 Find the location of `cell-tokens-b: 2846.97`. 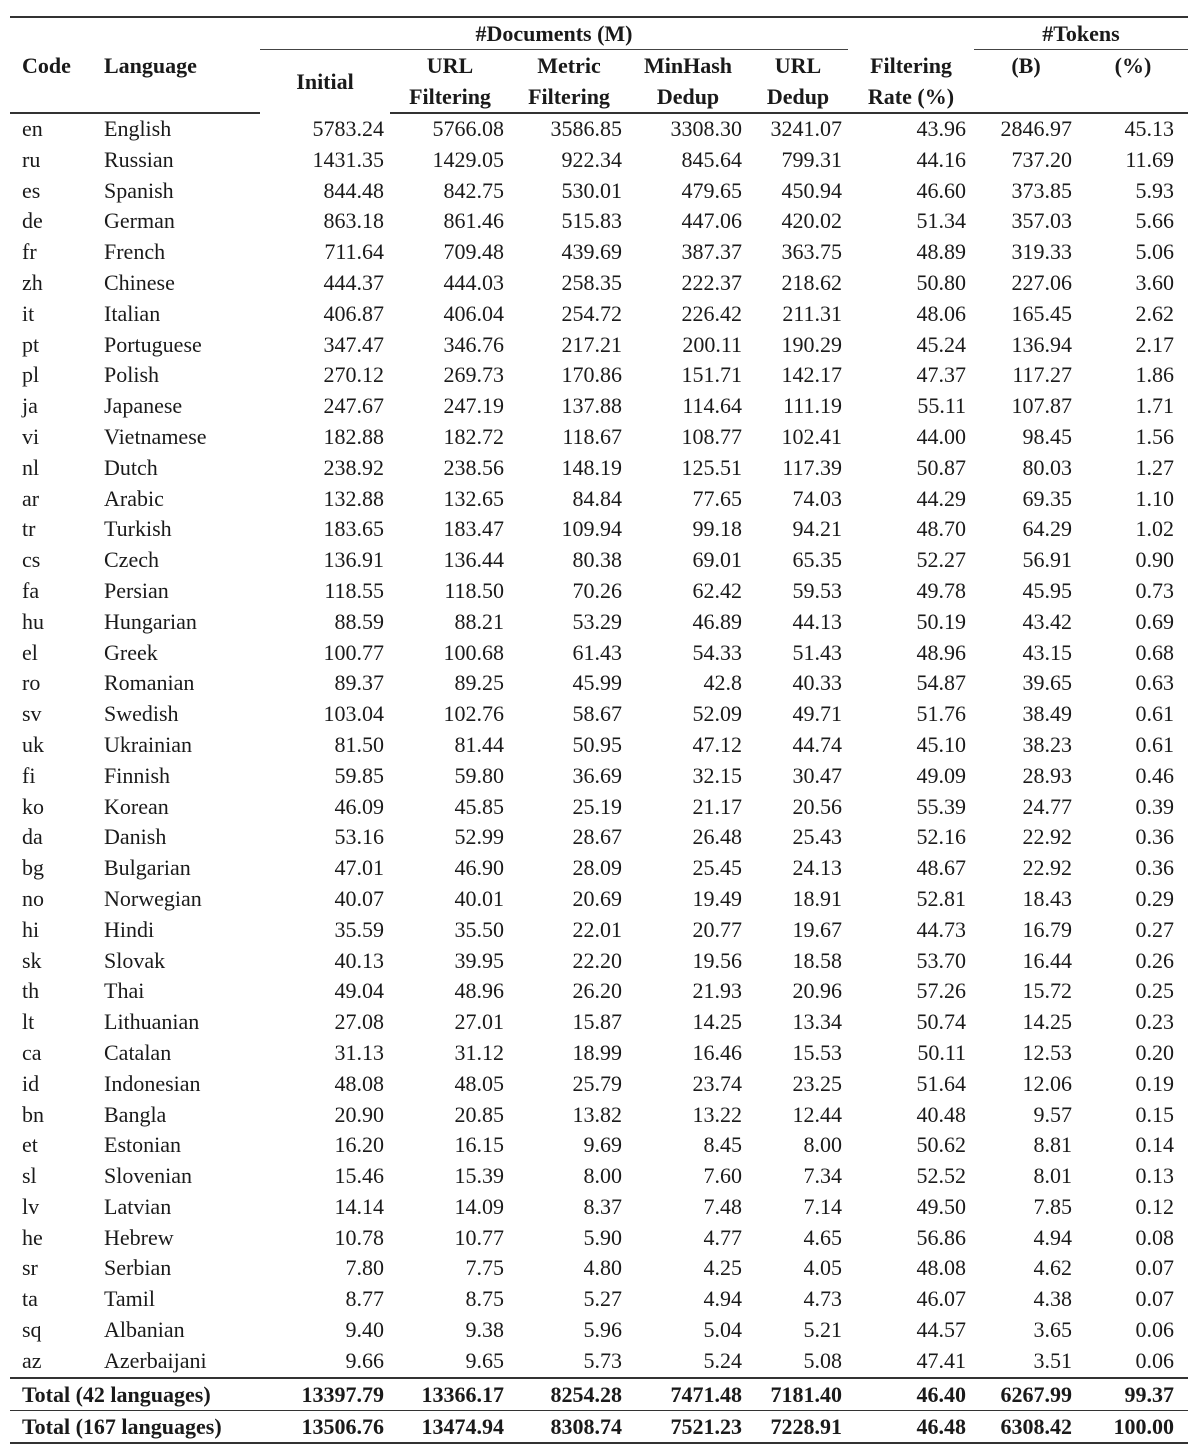

cell-tokens-b: 2846.97 is located at coordinates (1036, 128).